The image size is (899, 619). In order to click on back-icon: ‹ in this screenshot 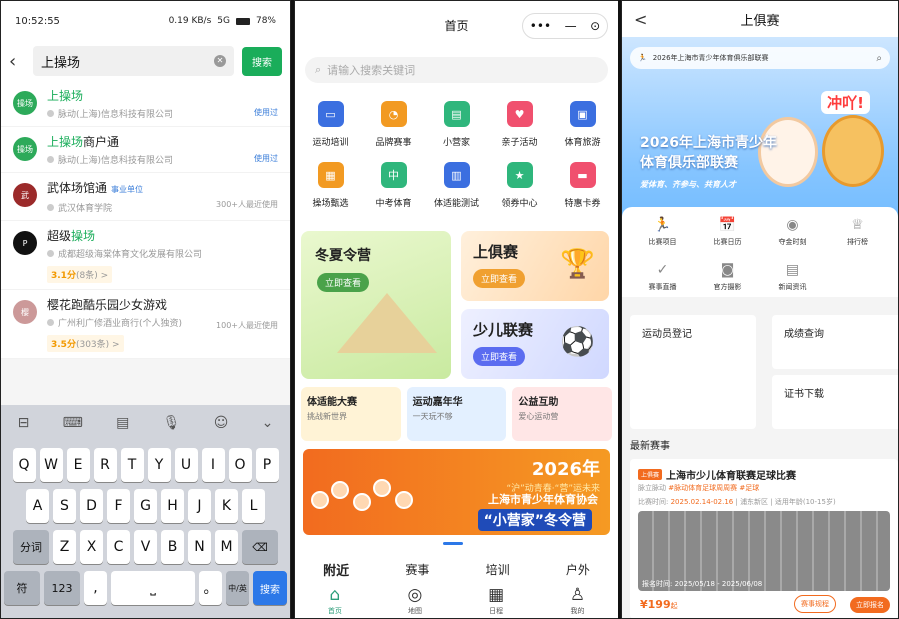, I will do `click(17, 61)`.